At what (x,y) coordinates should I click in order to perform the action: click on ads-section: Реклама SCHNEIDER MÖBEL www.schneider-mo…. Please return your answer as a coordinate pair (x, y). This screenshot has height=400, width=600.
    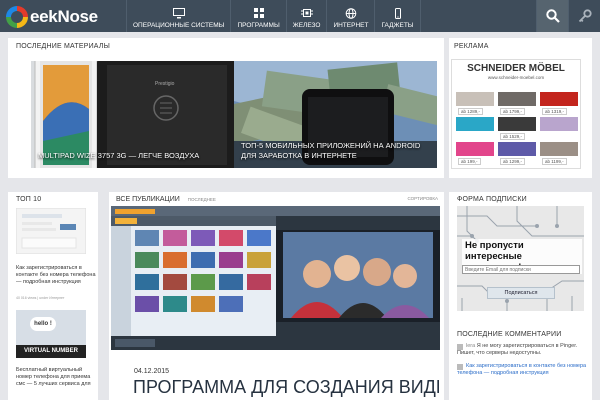
    Looking at the image, I should click on (520, 108).